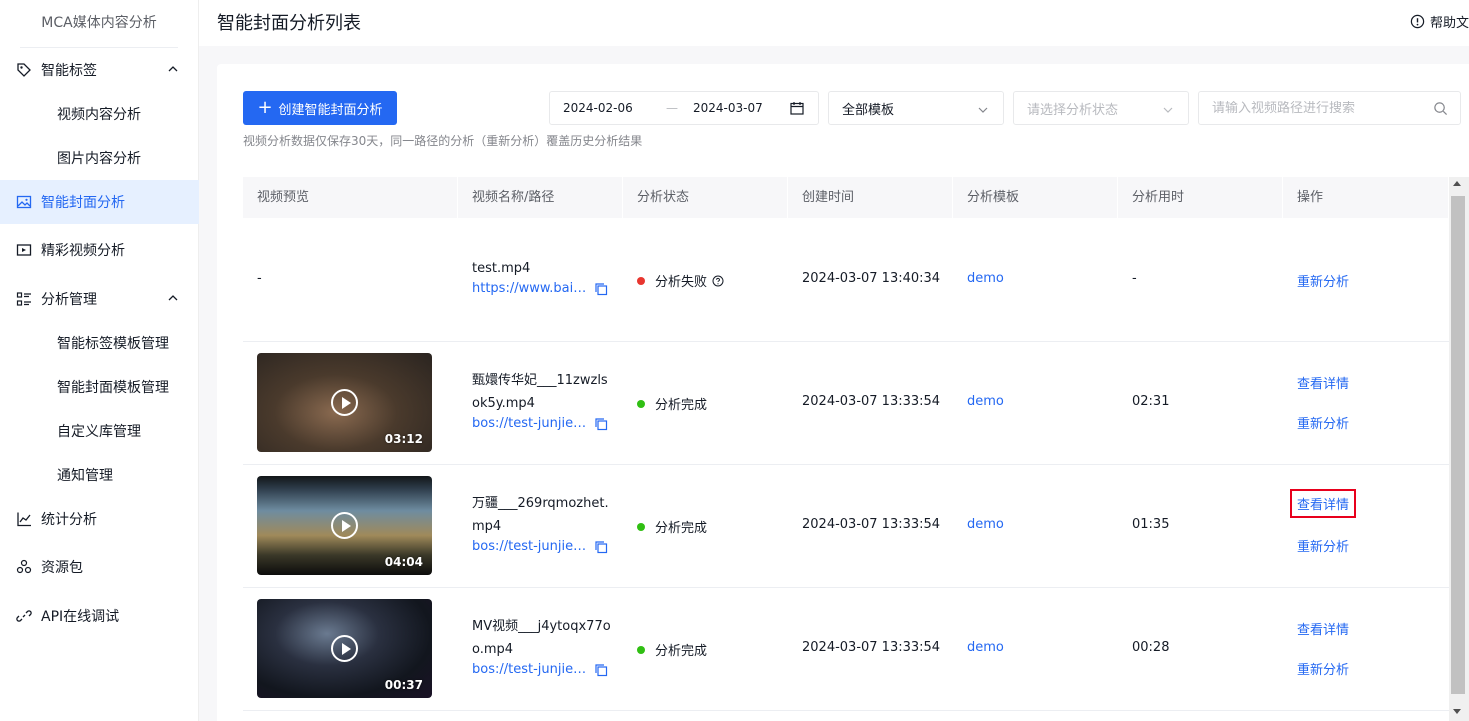  I want to click on video-thumbnail: 00:37, so click(344, 648).